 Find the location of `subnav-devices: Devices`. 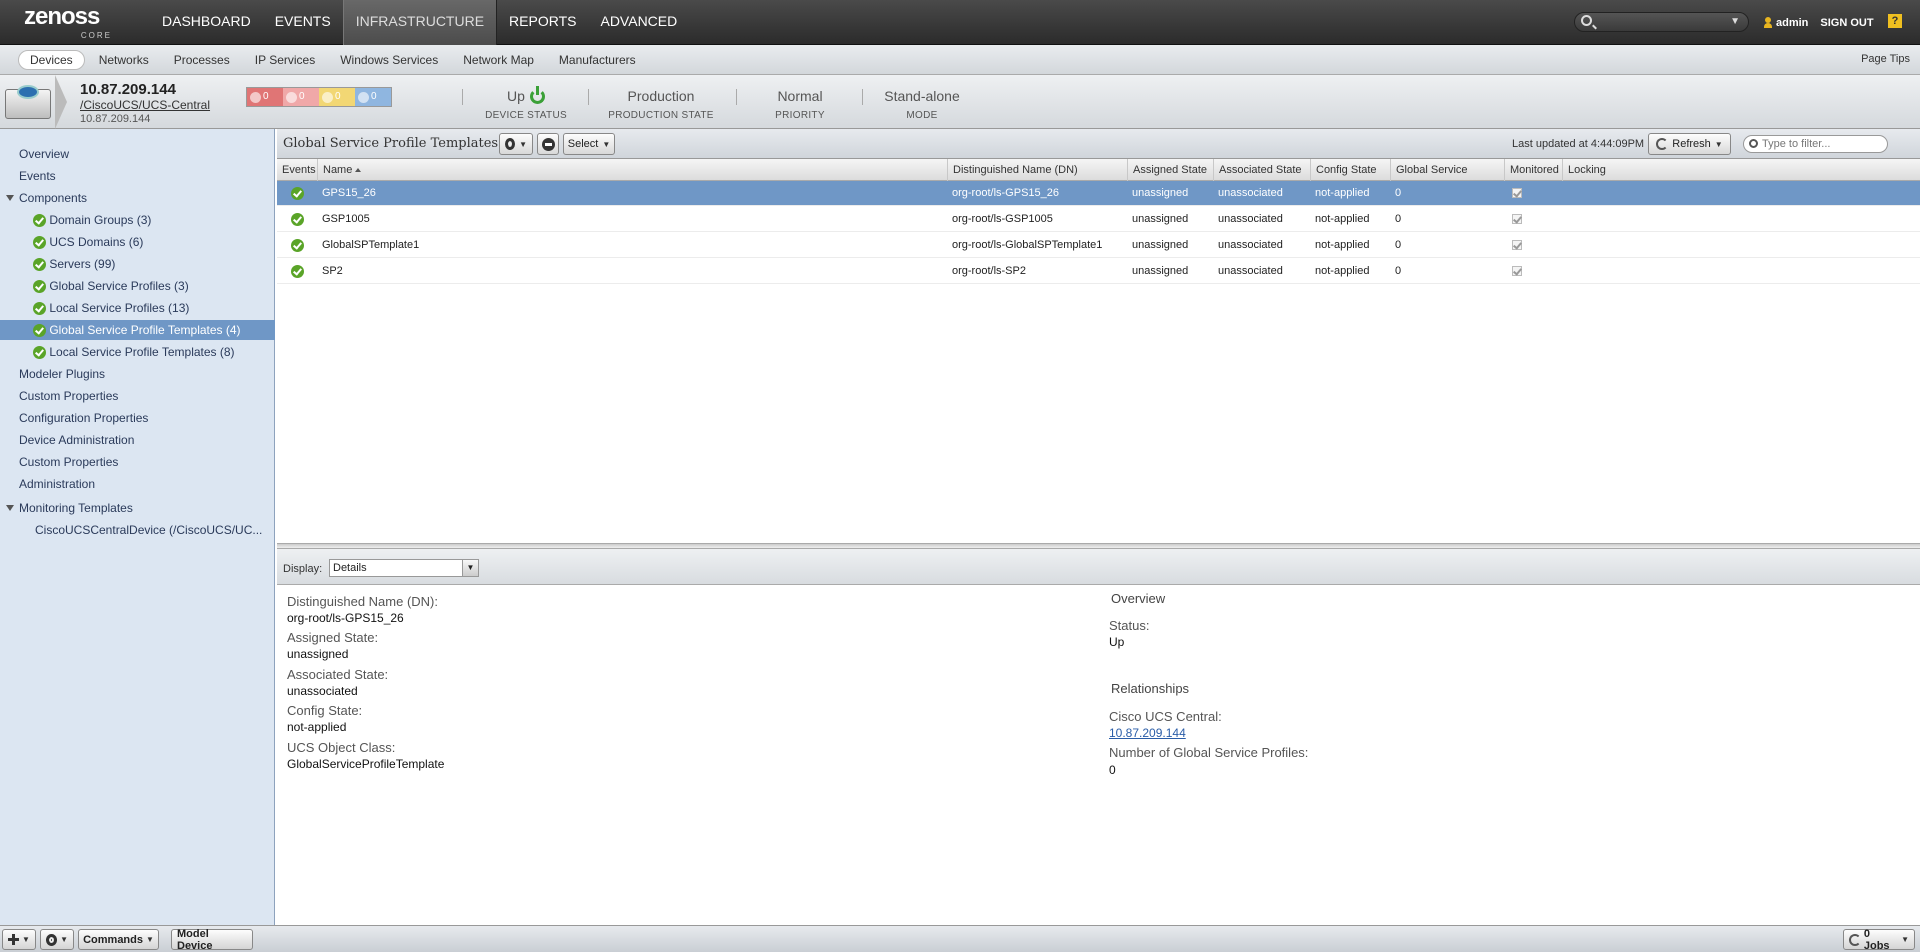

subnav-devices: Devices is located at coordinates (51, 60).